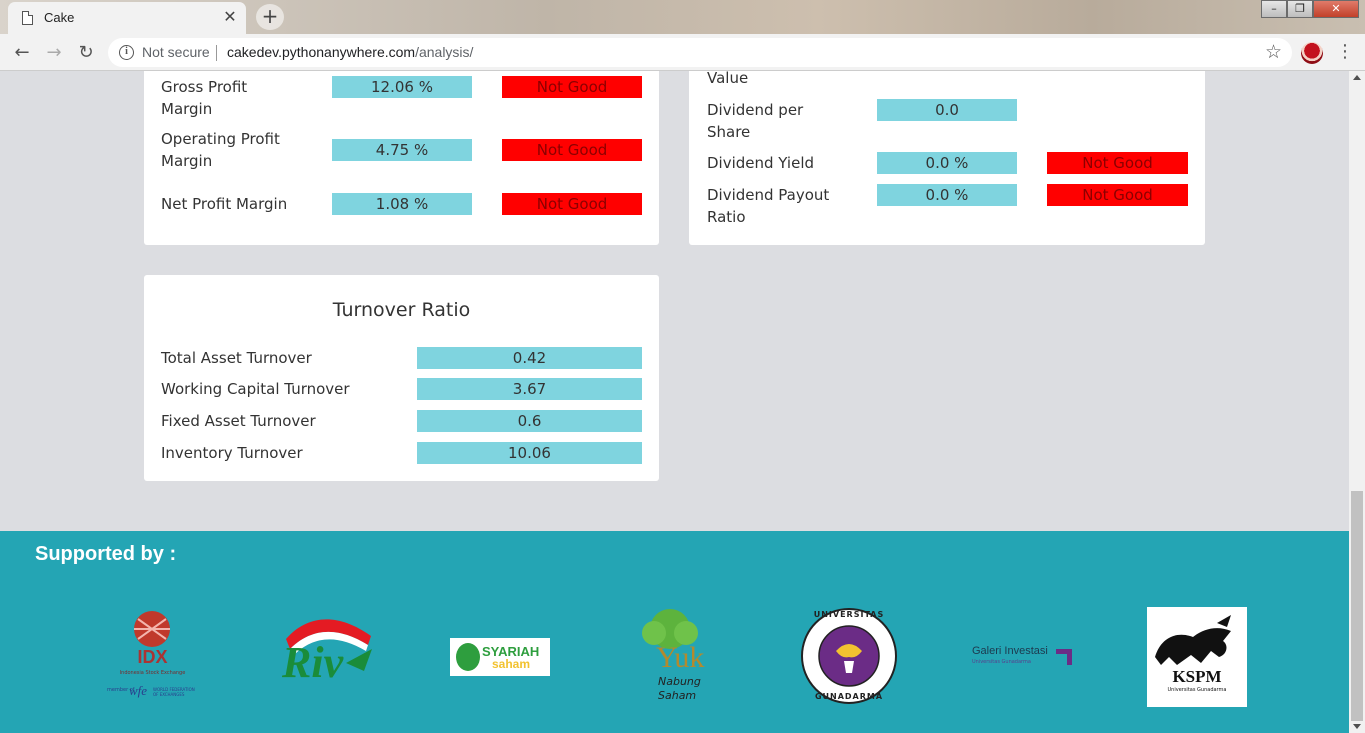 The image size is (1365, 733). Describe the element at coordinates (1197, 690) in the screenshot. I see `kspm-logo-subtext: Universitas Gunadarma` at that location.